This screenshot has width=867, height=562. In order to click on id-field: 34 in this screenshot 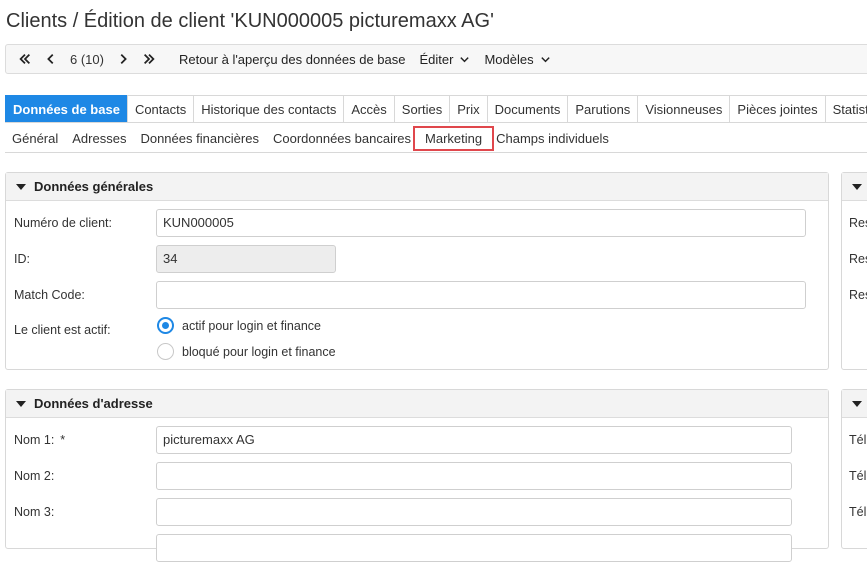, I will do `click(246, 259)`.